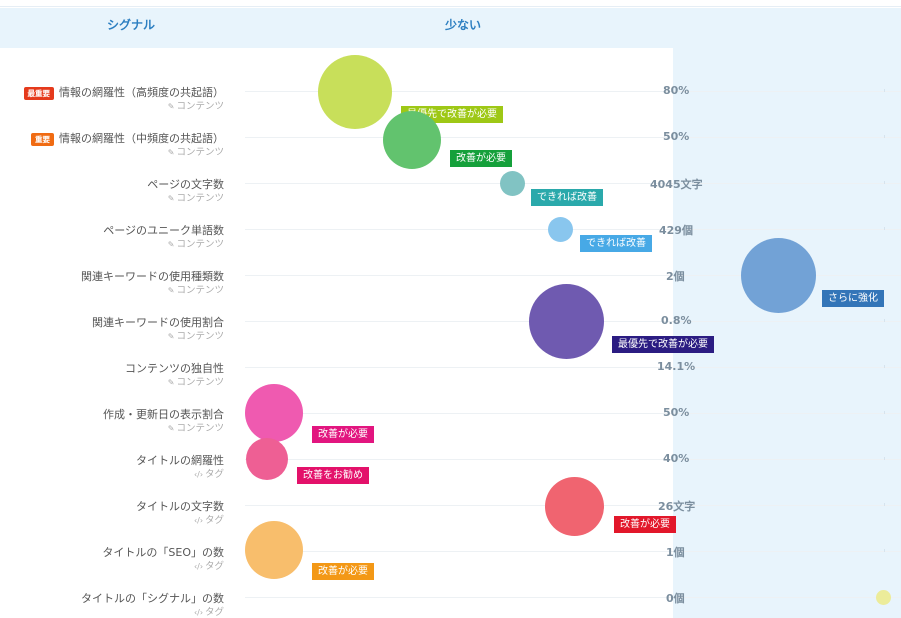  What do you see at coordinates (663, 344) in the screenshot?
I see `status-tag: 最優先で改善が必要` at bounding box center [663, 344].